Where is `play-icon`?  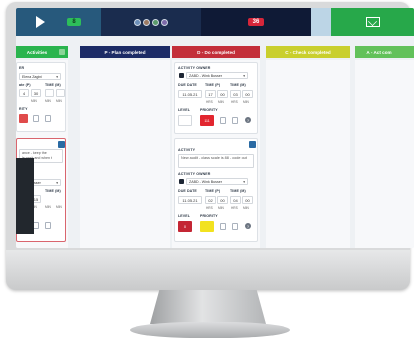 play-icon is located at coordinates (41, 22).